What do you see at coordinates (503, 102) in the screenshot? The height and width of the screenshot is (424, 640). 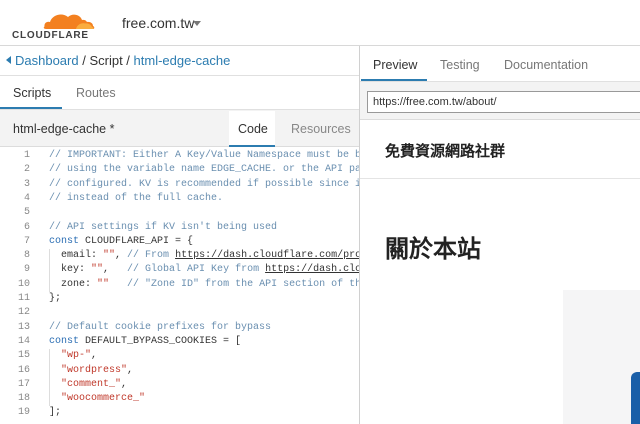 I see `preview-url-input` at bounding box center [503, 102].